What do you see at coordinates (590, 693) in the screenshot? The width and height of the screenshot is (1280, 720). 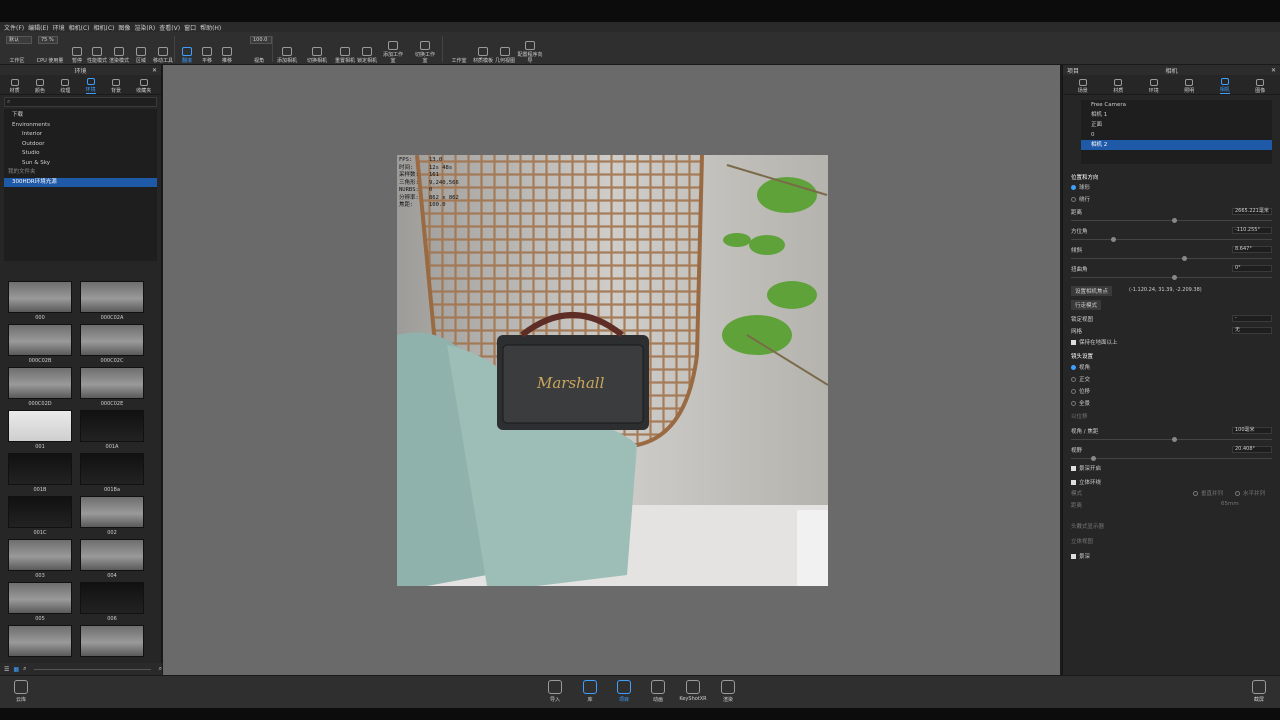 I see `library-button: 库` at bounding box center [590, 693].